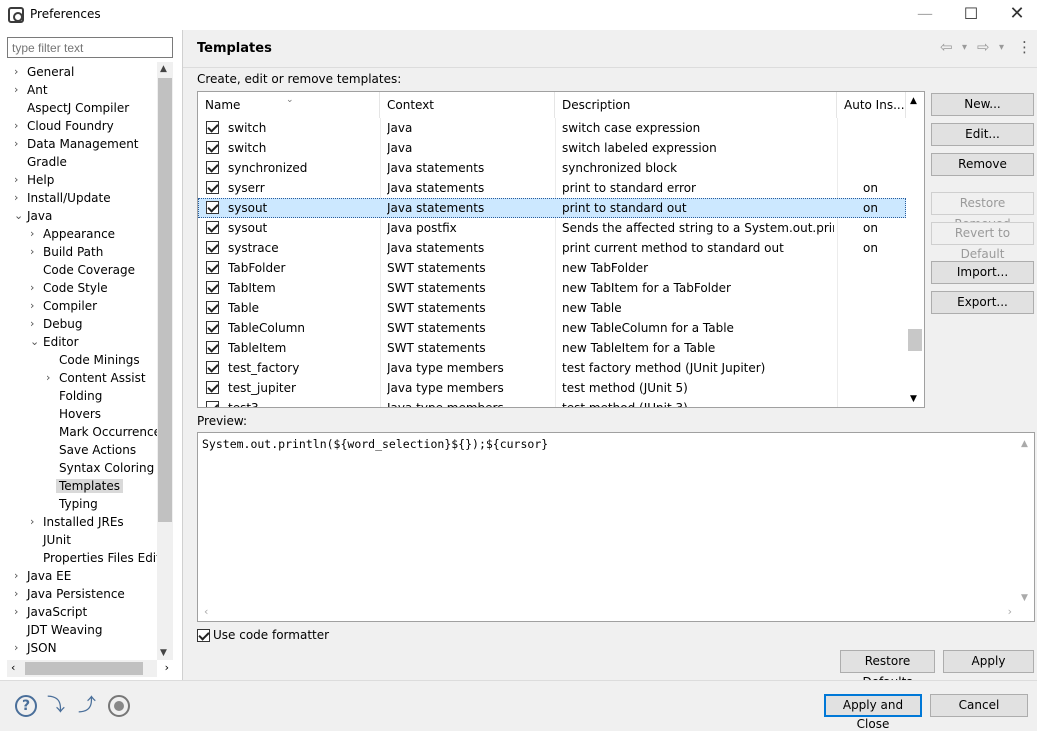 The width and height of the screenshot is (1037, 734). Describe the element at coordinates (35, 648) in the screenshot. I see `tree-item: › JSON` at that location.